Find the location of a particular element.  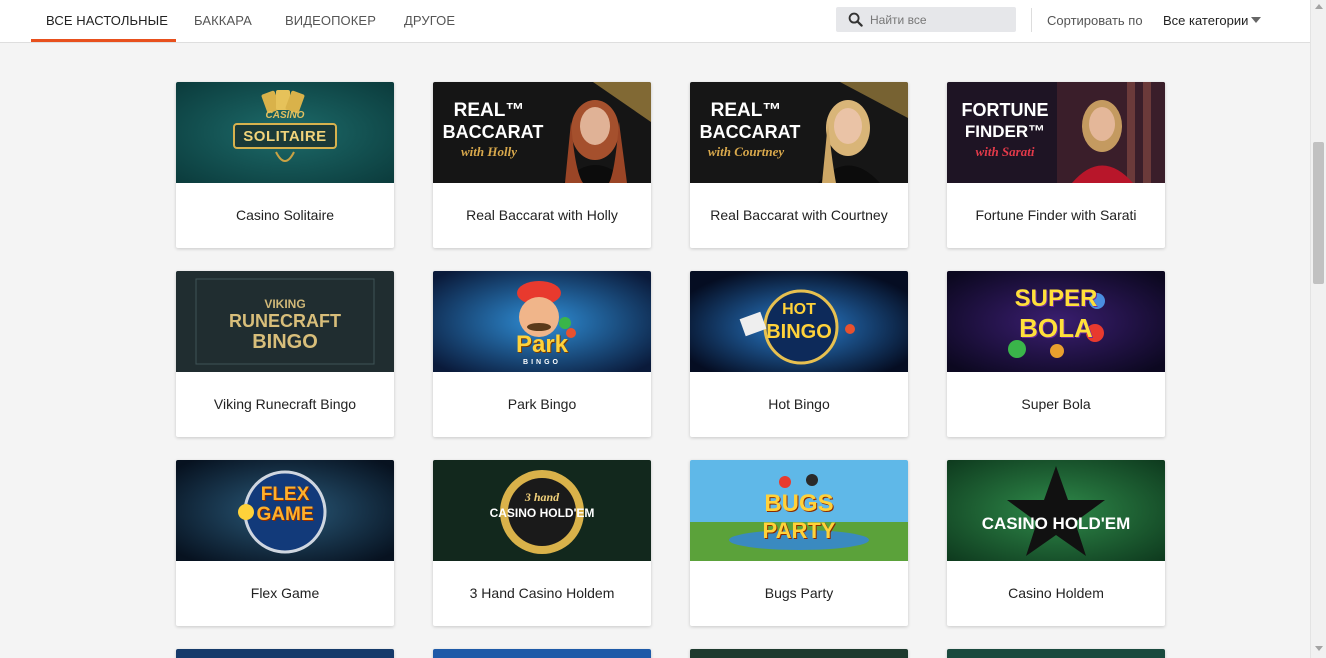

artwork-text: SOLITAIRE is located at coordinates (285, 136).